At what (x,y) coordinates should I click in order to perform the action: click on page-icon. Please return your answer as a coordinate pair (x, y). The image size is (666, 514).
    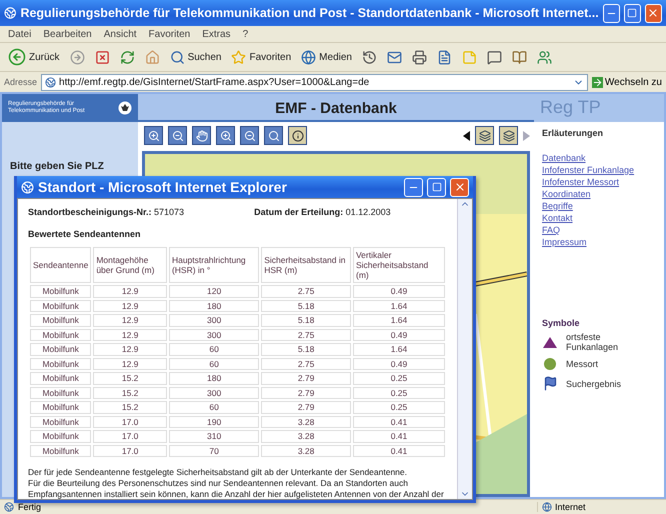
    Looking at the image, I should click on (9, 507).